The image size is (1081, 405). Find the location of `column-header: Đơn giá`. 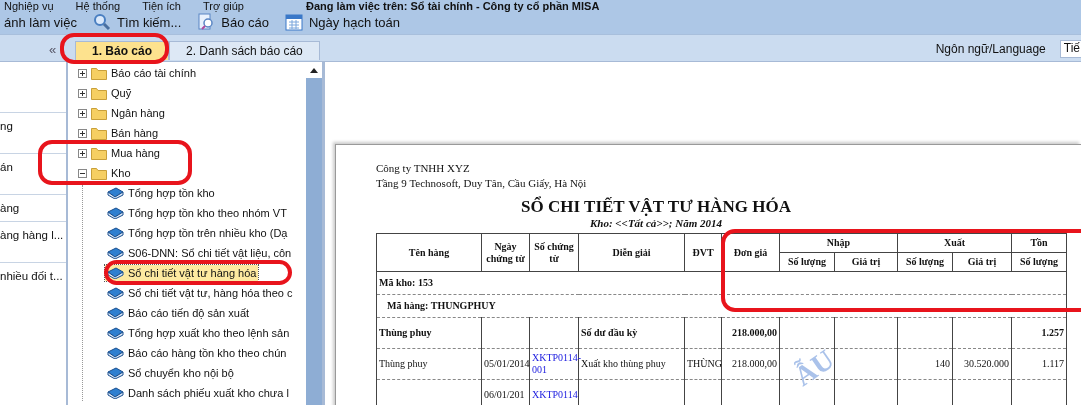

column-header: Đơn giá is located at coordinates (750, 252).